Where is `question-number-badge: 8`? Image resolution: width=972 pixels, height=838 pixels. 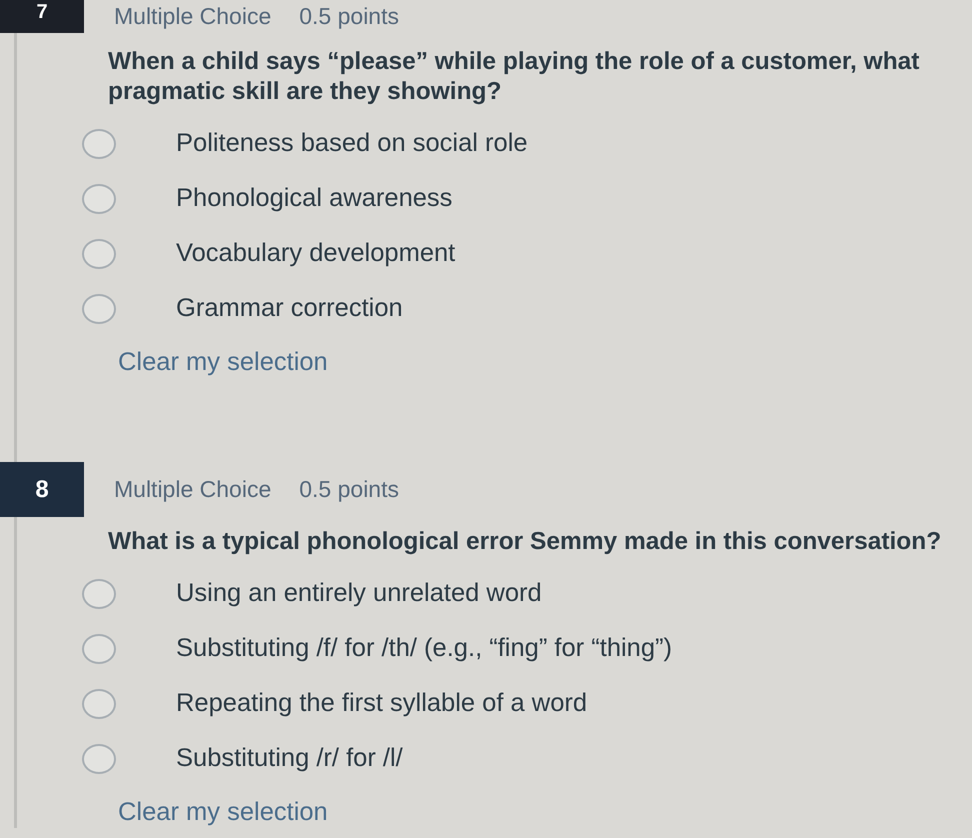
question-number-badge: 8 is located at coordinates (42, 489).